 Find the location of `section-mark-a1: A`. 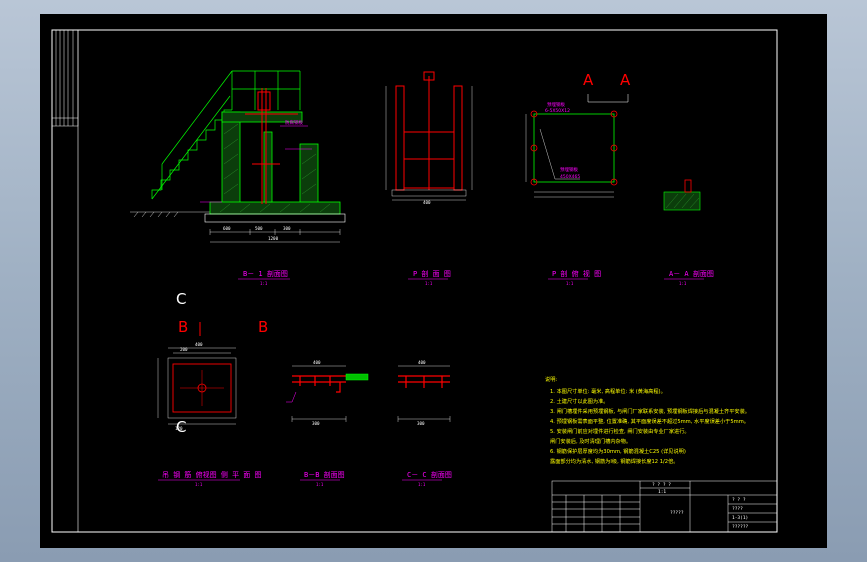

section-mark-a1: A is located at coordinates (588, 80).